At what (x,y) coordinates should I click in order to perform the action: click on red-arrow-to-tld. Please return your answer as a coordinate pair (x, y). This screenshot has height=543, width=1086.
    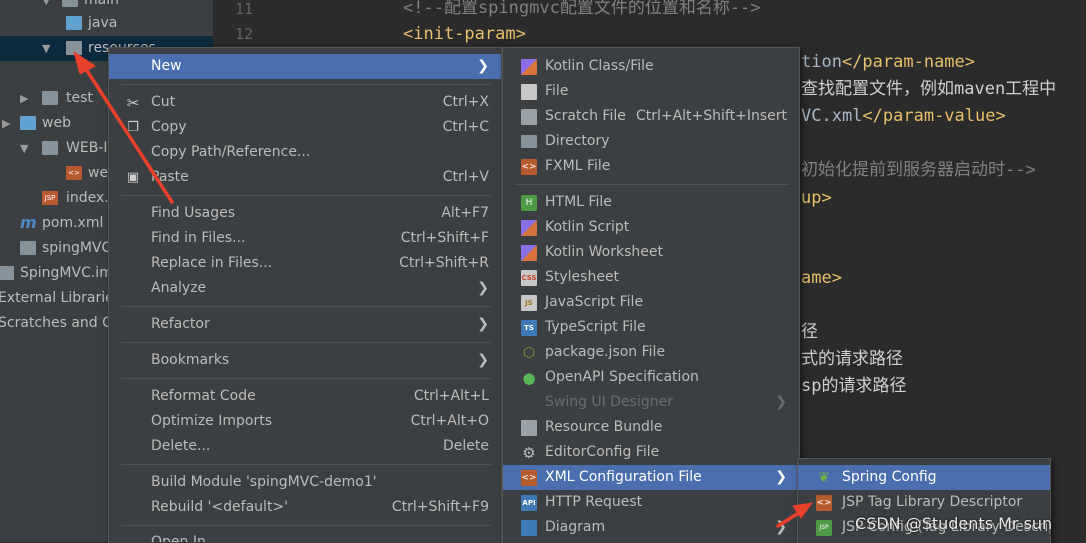
    Looking at the image, I should click on (795, 515).